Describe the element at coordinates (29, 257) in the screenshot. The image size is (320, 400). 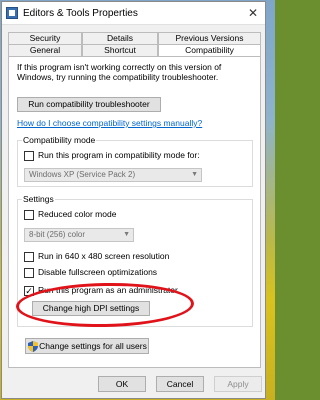
I see `run-640-checkbox` at that location.